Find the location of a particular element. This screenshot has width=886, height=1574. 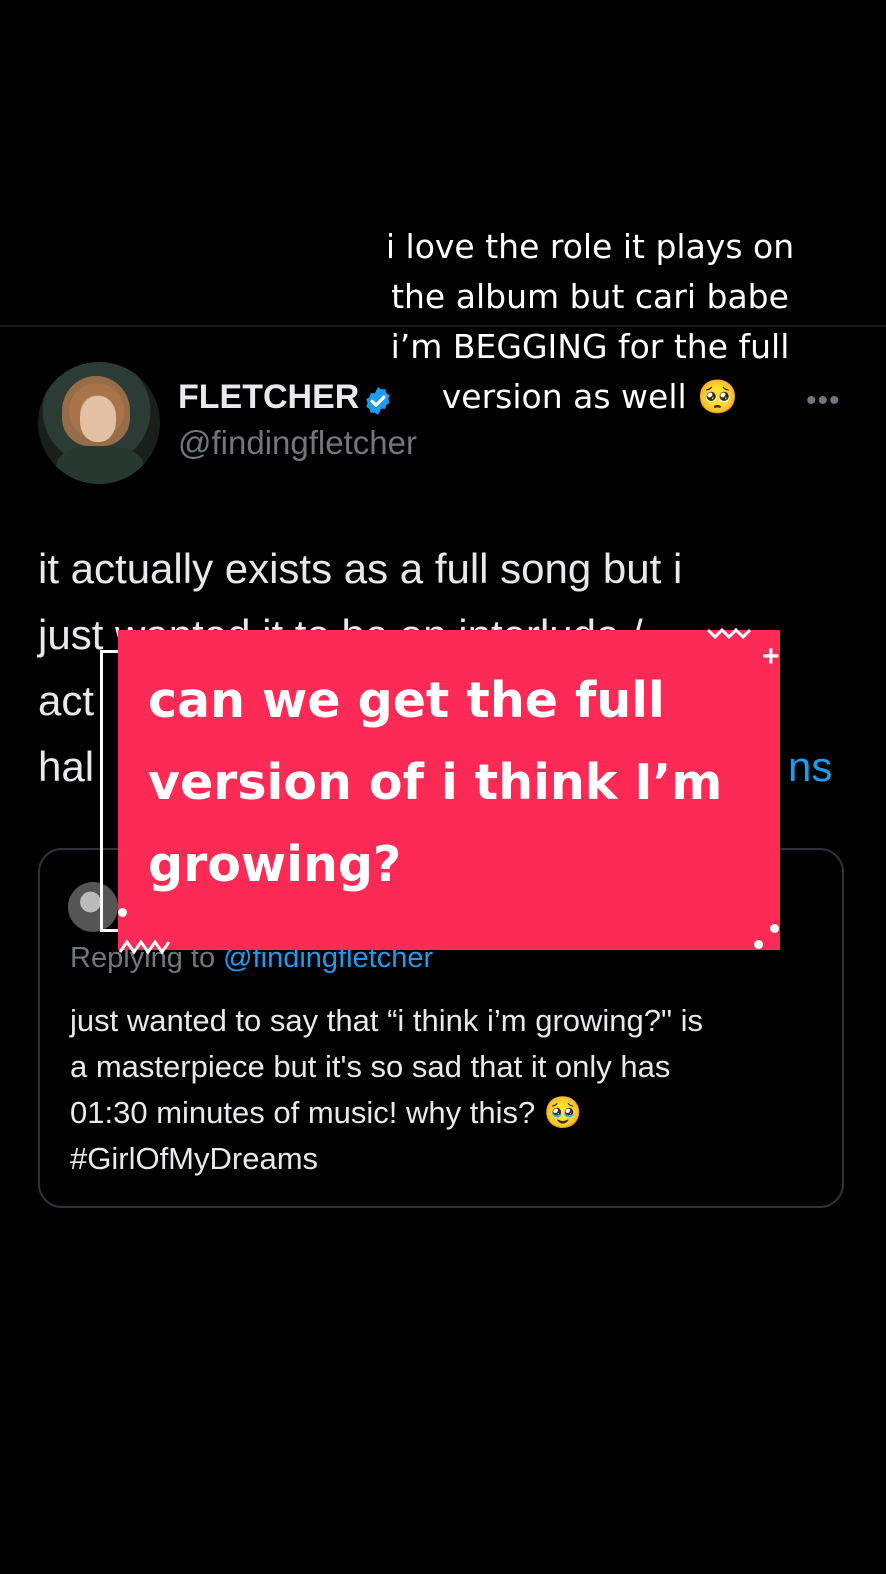

author-avatar is located at coordinates (99, 423).